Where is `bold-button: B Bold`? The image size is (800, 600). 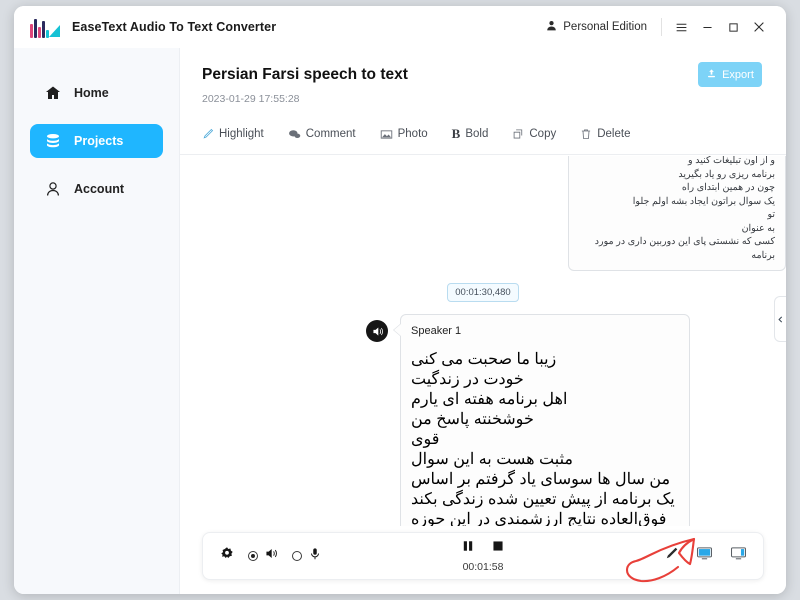 bold-button: B Bold is located at coordinates (470, 134).